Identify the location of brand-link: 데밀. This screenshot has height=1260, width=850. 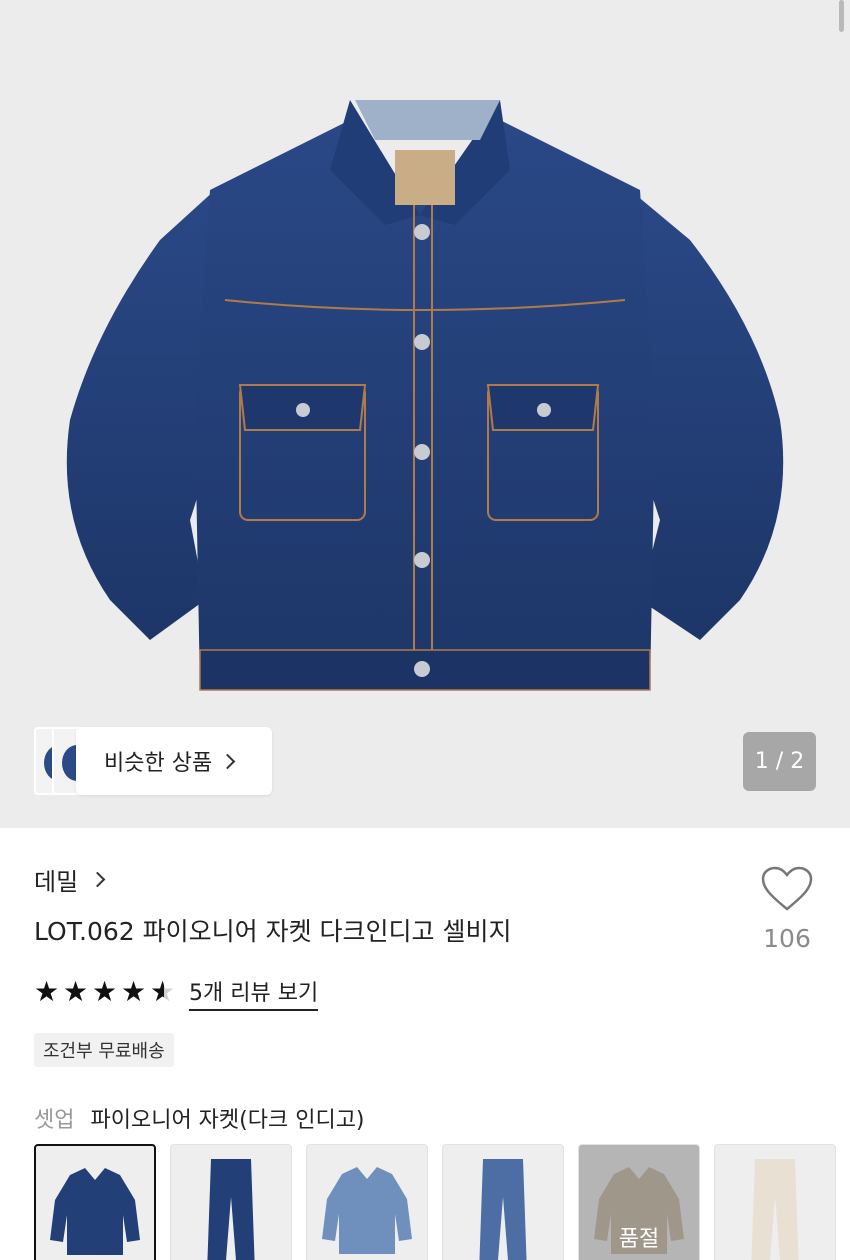
(70, 879).